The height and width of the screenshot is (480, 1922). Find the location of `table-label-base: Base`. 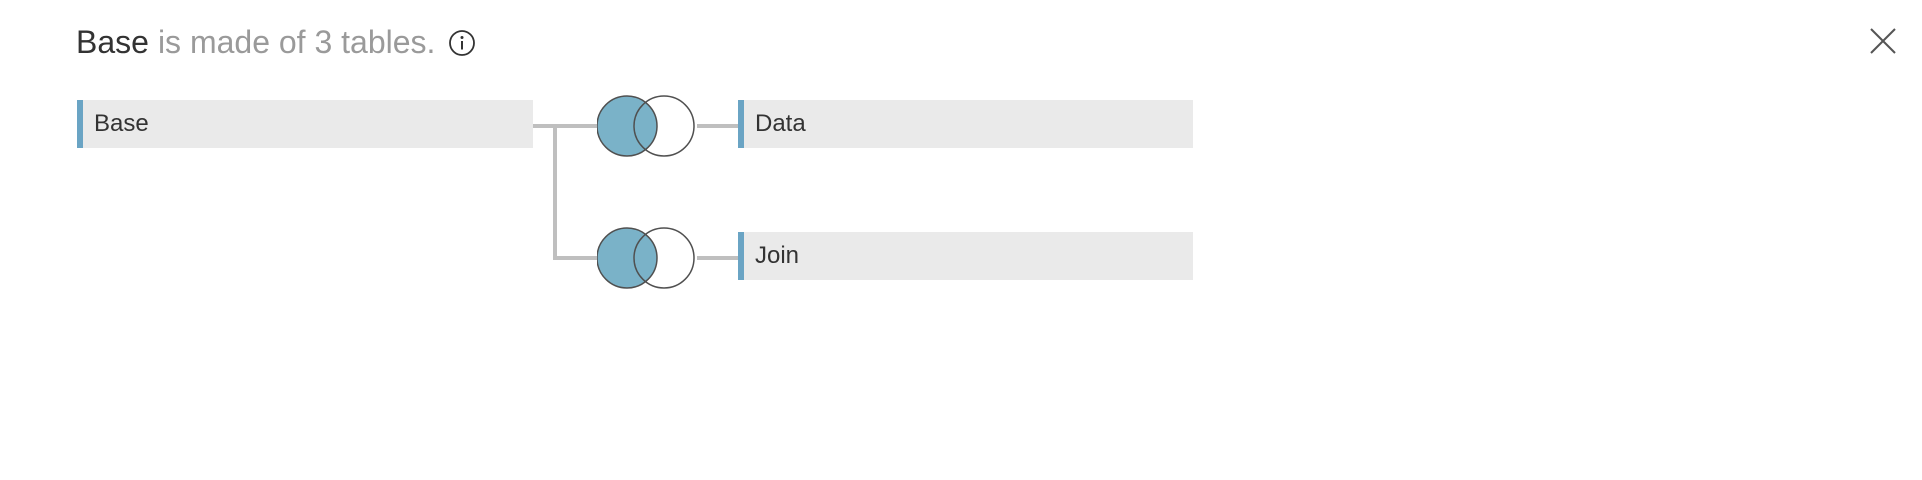

table-label-base: Base is located at coordinates (121, 123).